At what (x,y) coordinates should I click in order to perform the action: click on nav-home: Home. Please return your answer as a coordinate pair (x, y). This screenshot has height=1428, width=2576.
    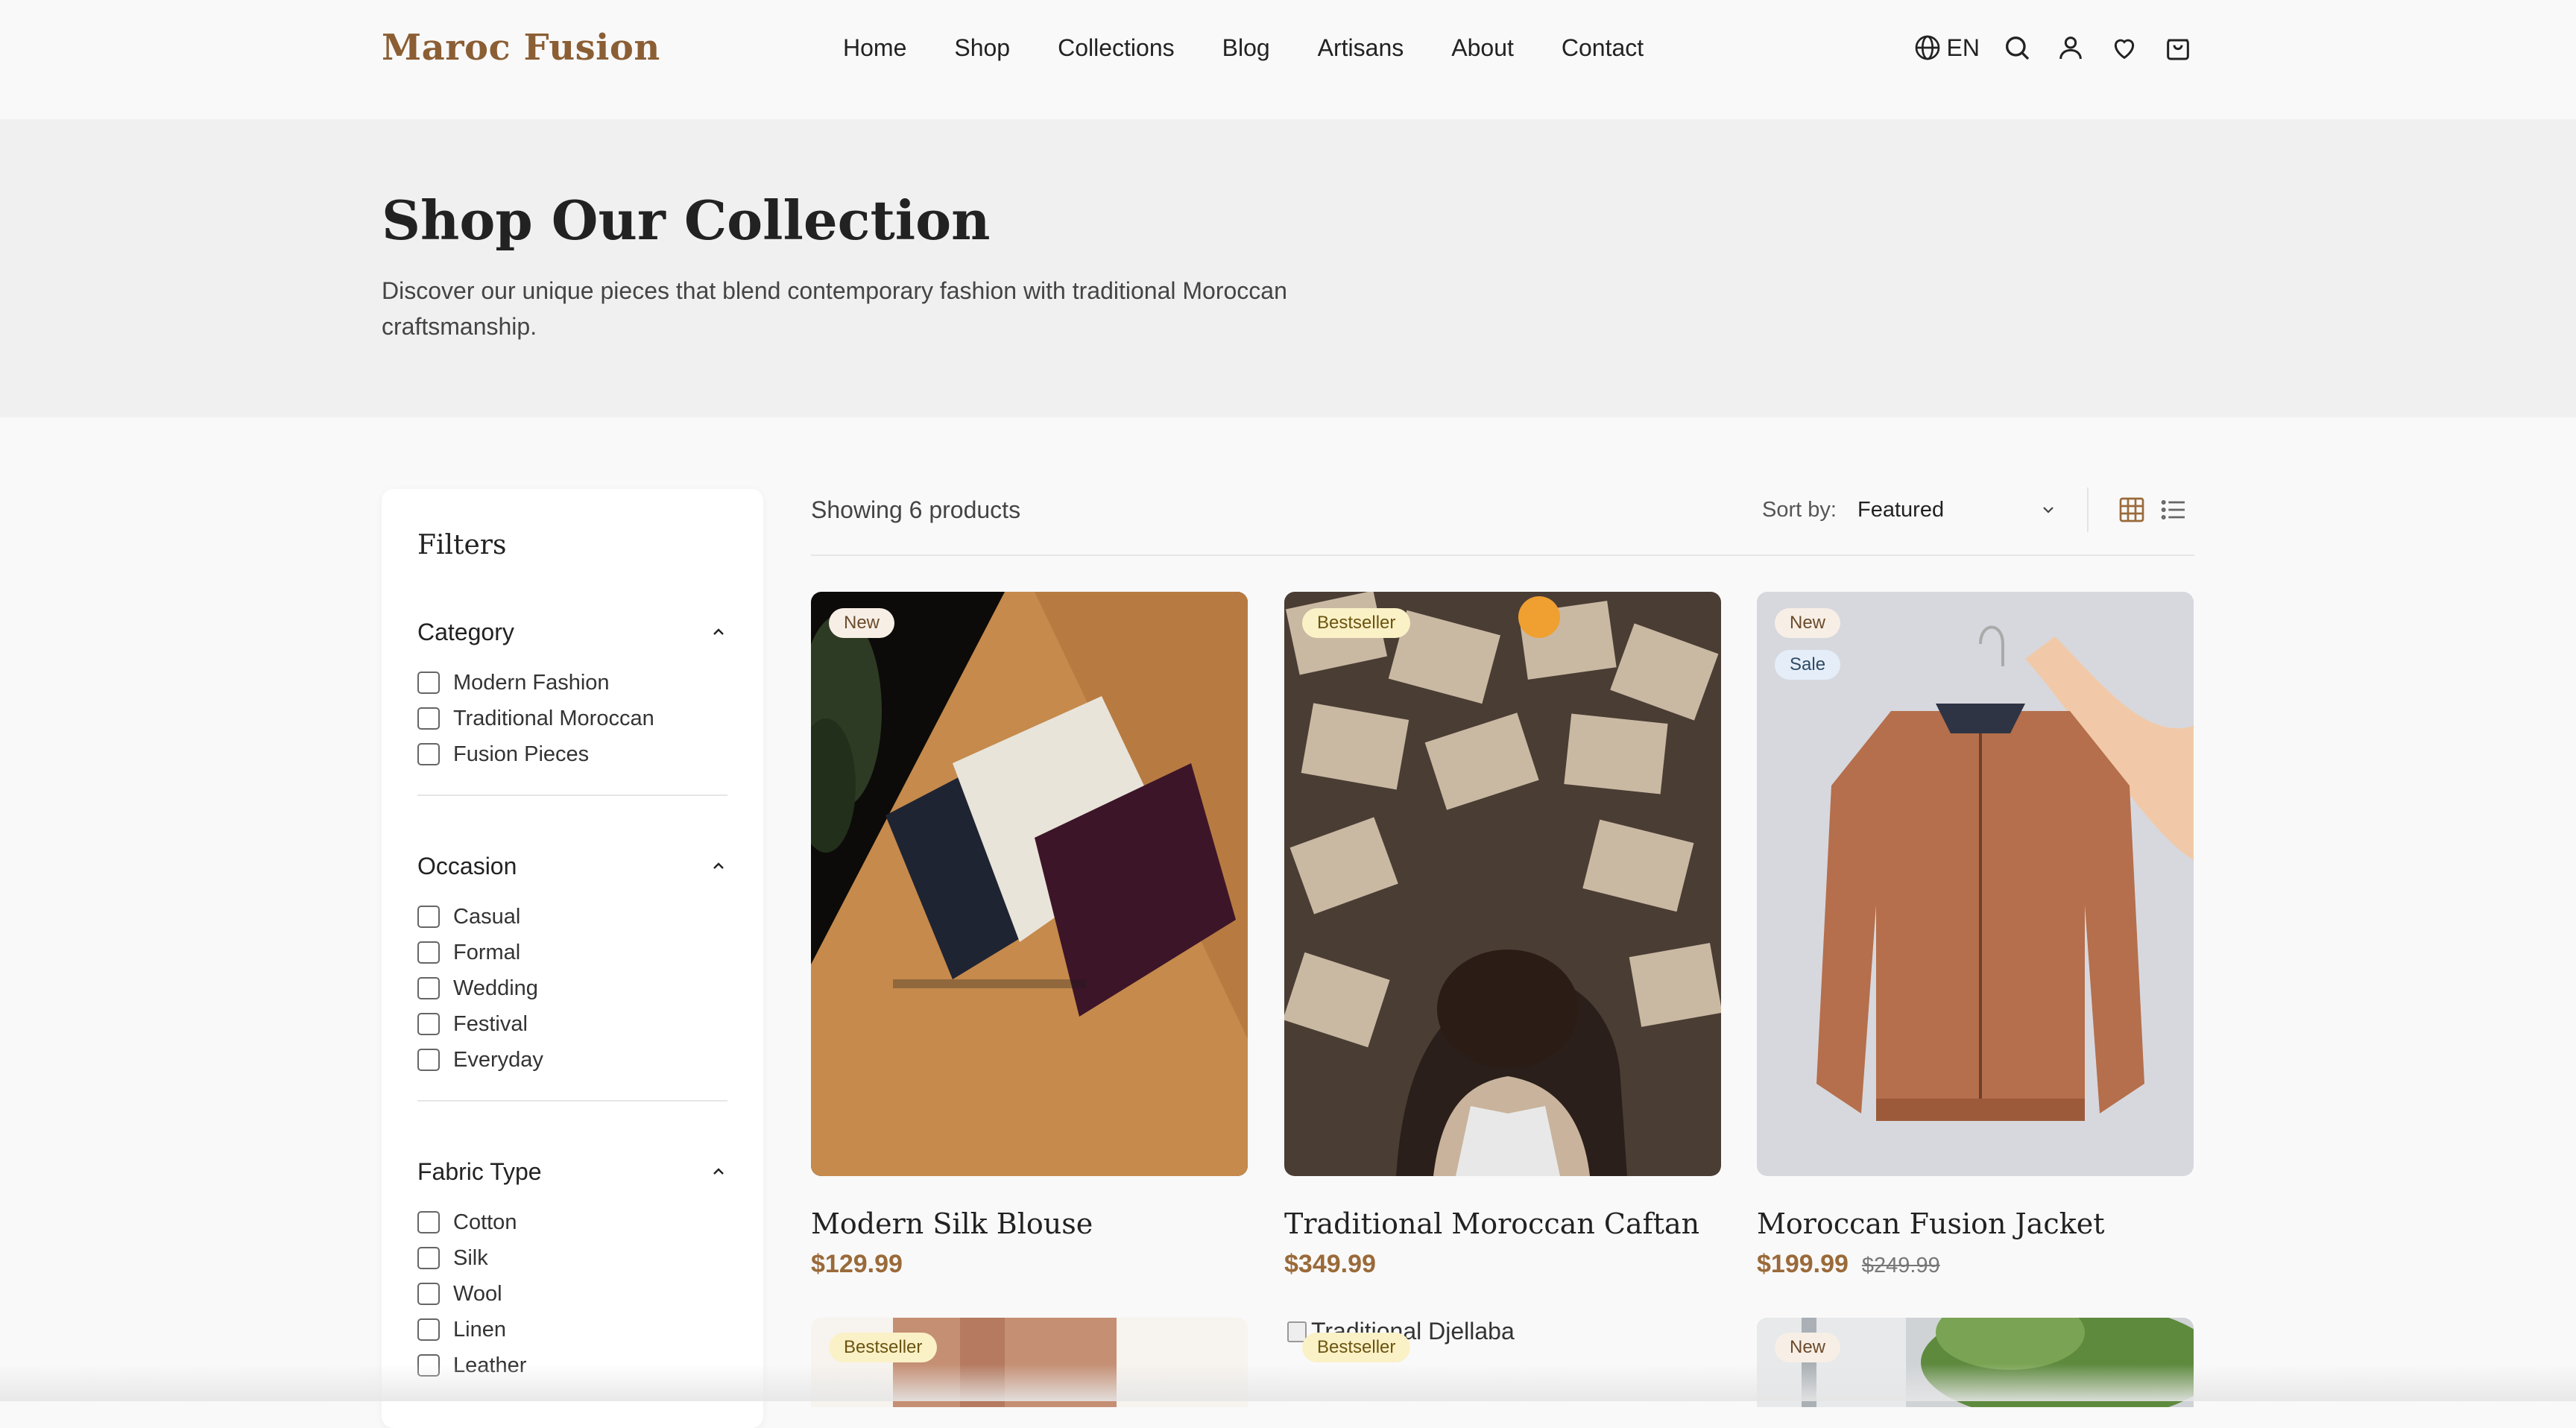
    Looking at the image, I should click on (874, 48).